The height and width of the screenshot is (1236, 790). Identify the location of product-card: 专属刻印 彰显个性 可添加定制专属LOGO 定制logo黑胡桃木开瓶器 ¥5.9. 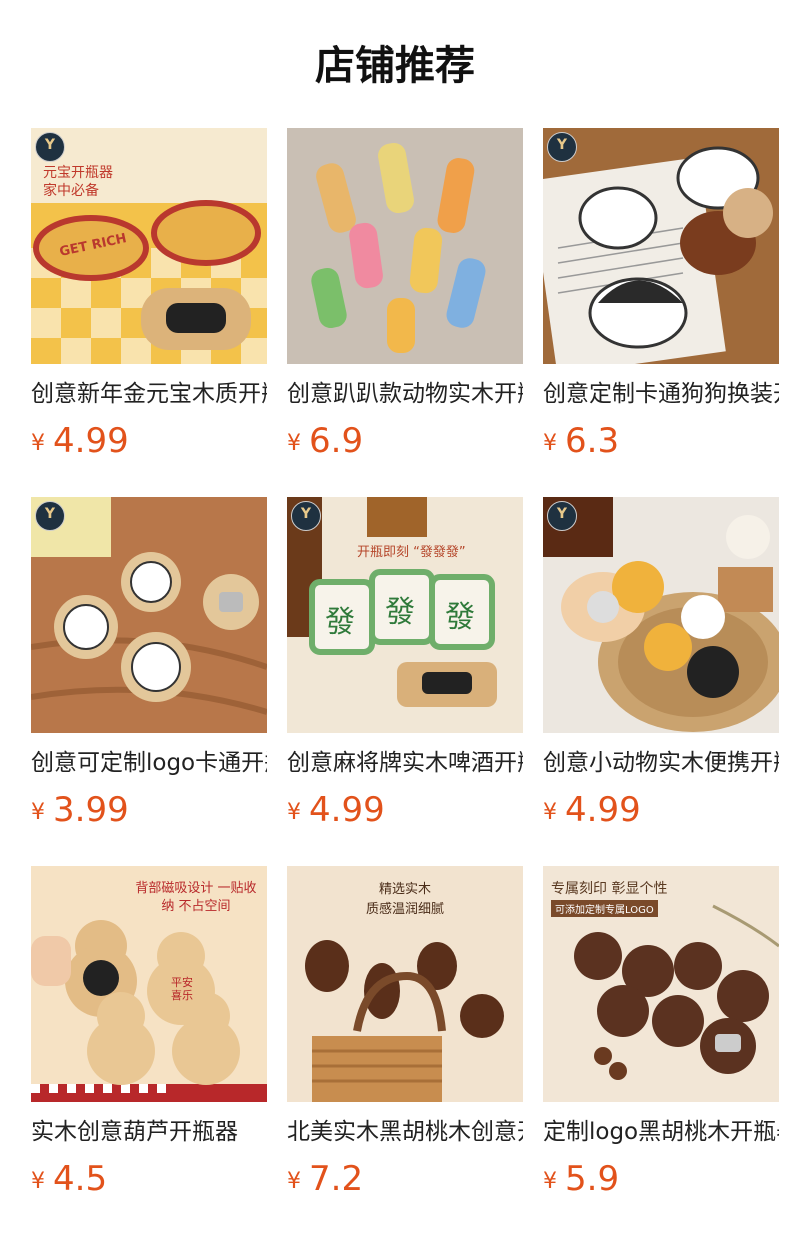
(661, 1050).